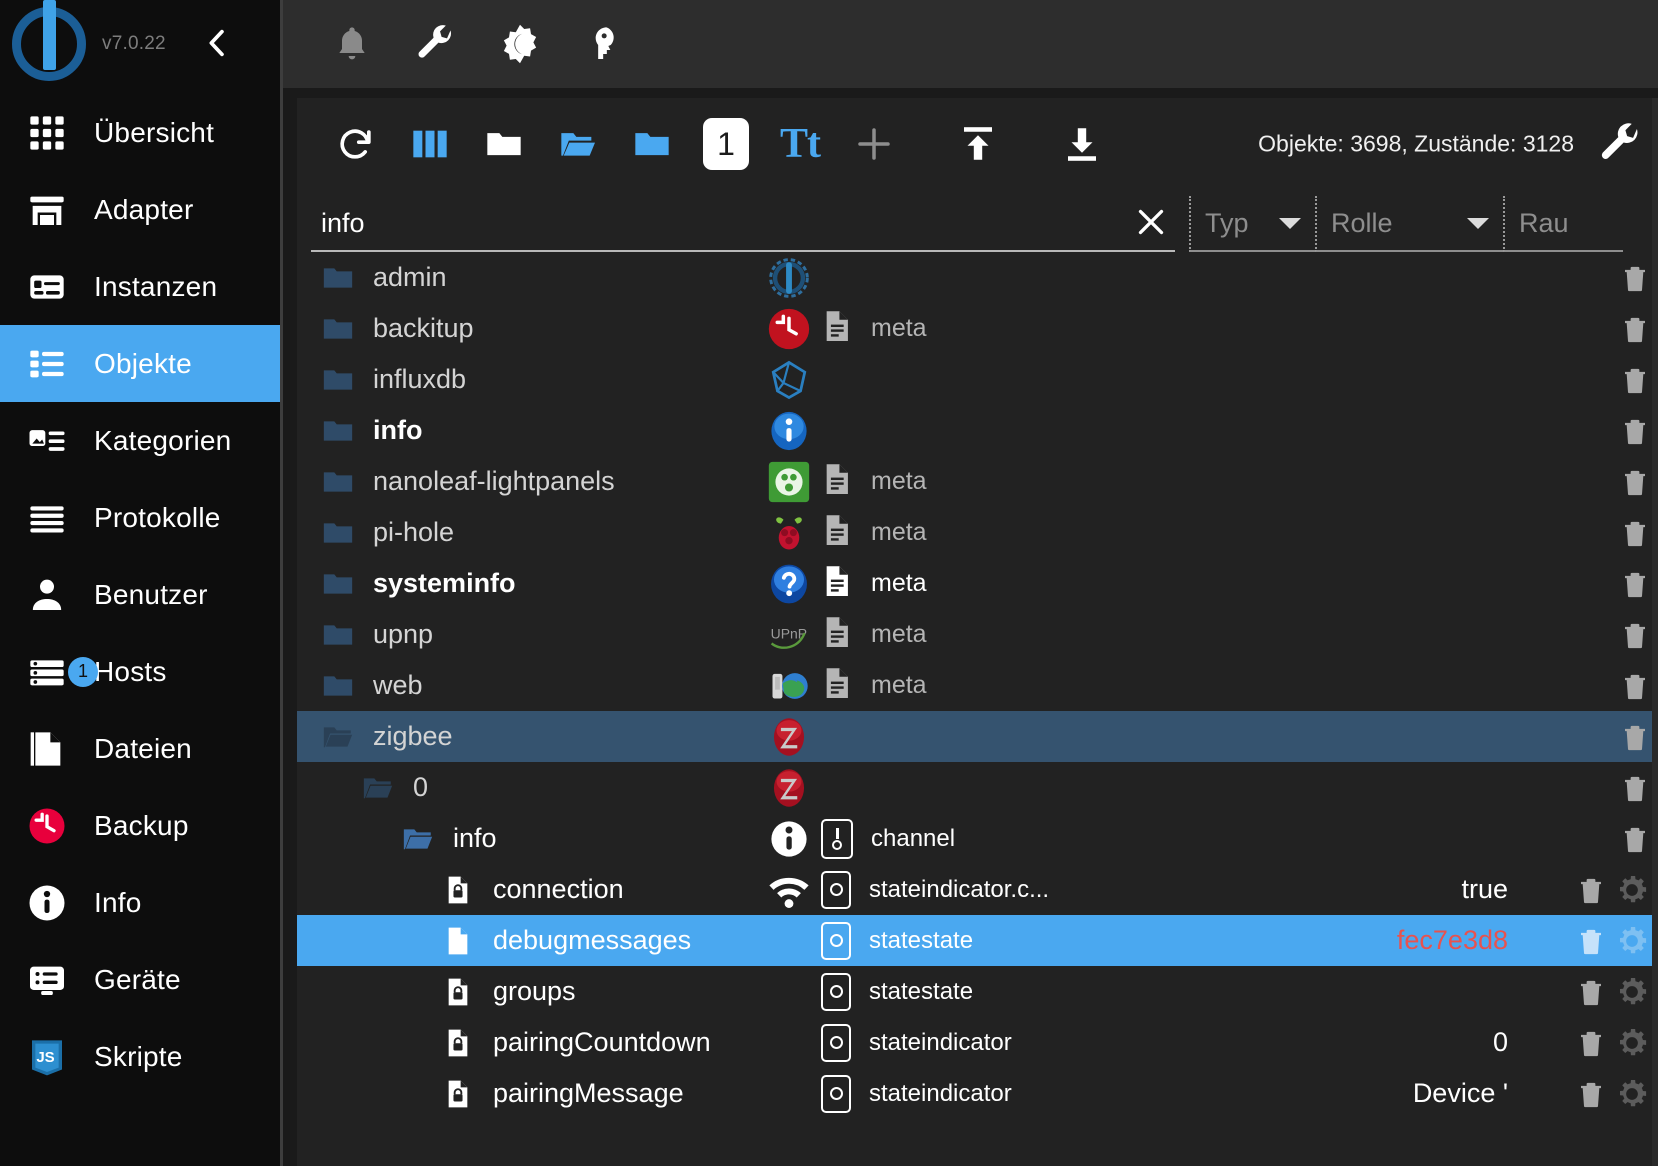 This screenshot has height=1166, width=1658. What do you see at coordinates (418, 839) in the screenshot?
I see `folder-open-blue-icon` at bounding box center [418, 839].